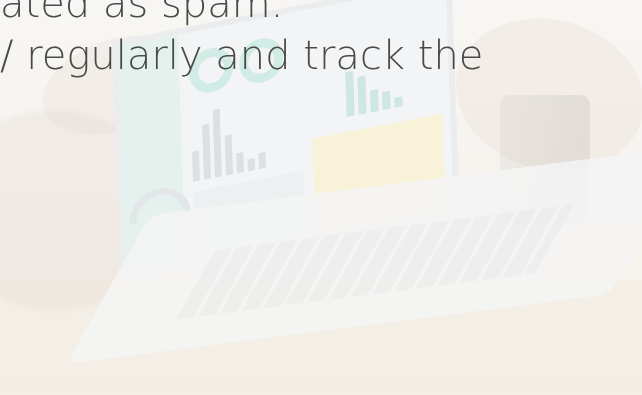  Describe the element at coordinates (142, 13) in the screenshot. I see `caption-line-1: ated as spam.` at that location.